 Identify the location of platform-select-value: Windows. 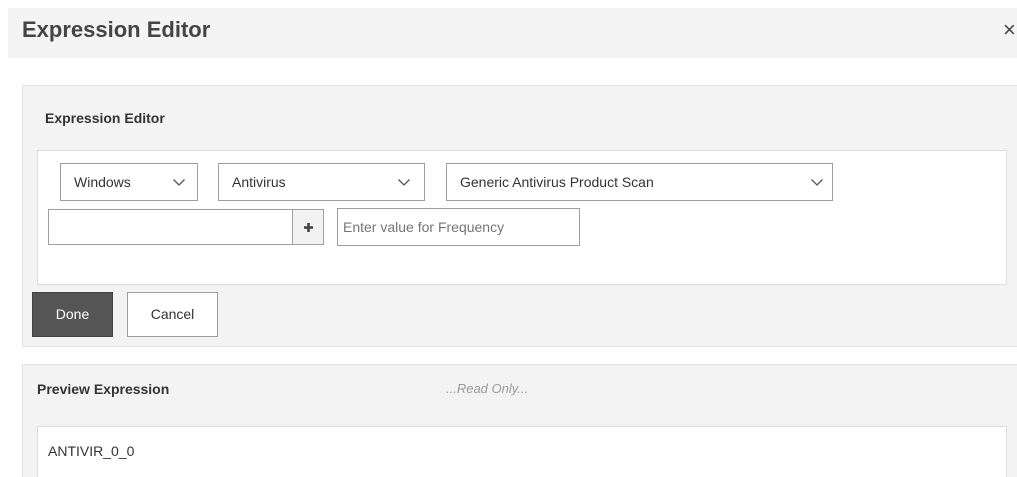
(102, 182).